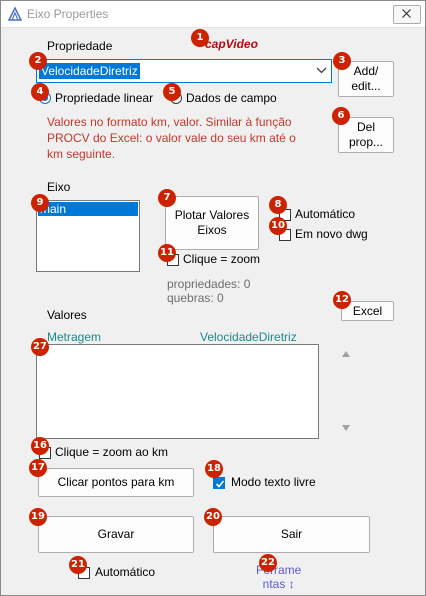  What do you see at coordinates (112, 452) in the screenshot?
I see `clique-zoom-km-label: Clique = zoom ao km` at bounding box center [112, 452].